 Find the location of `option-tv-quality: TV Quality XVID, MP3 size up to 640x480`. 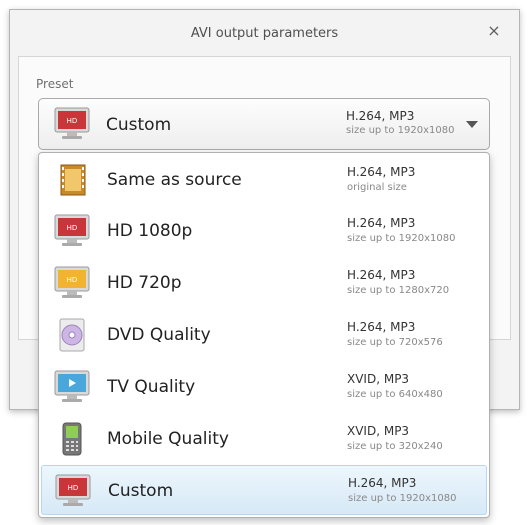

option-tv-quality: TV Quality XVID, MP3 size up to 640x480 is located at coordinates (264, 387).